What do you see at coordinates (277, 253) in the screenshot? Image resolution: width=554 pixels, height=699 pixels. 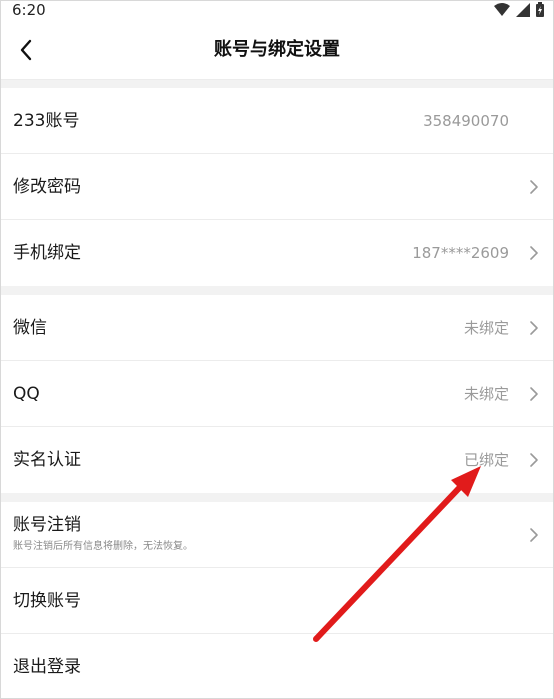 I see `phone-binding-row: 手机绑定 187****2609` at bounding box center [277, 253].